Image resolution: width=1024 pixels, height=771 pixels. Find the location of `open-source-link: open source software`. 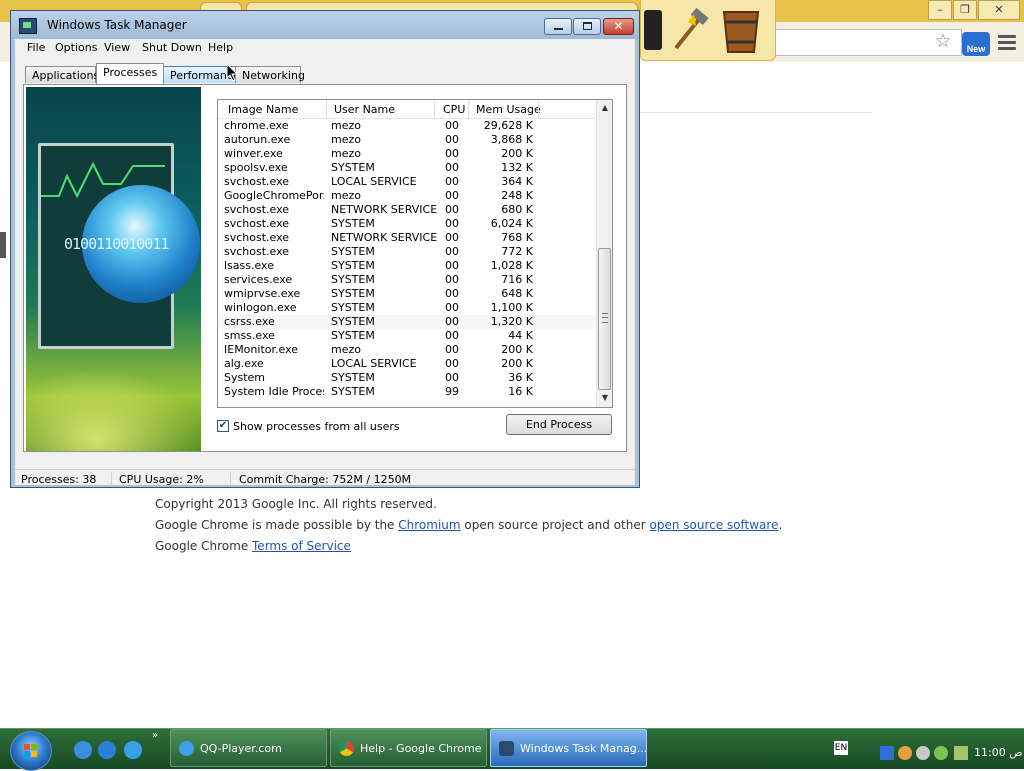

open-source-link: open source software is located at coordinates (713, 525).